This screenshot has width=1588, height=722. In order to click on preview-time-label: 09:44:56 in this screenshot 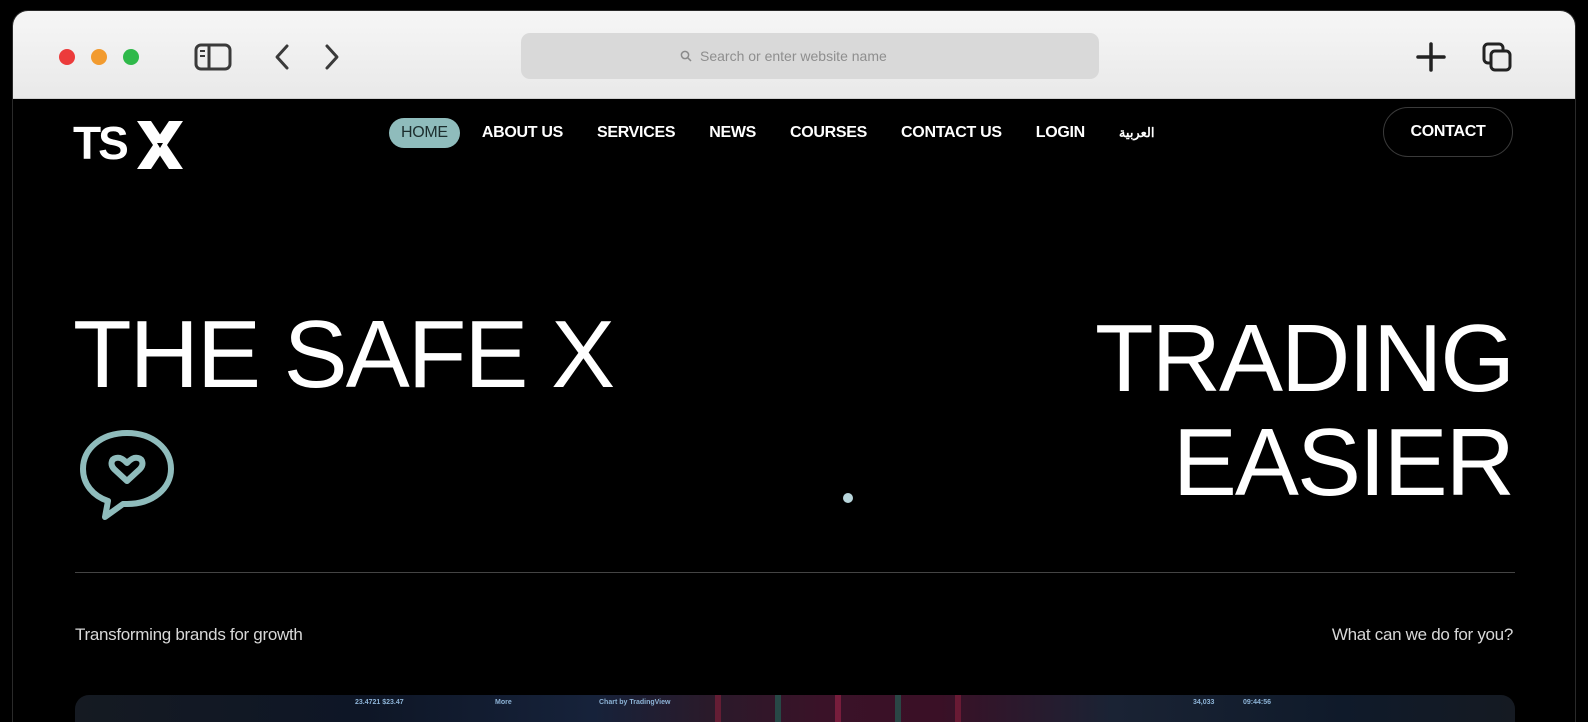, I will do `click(1257, 702)`.